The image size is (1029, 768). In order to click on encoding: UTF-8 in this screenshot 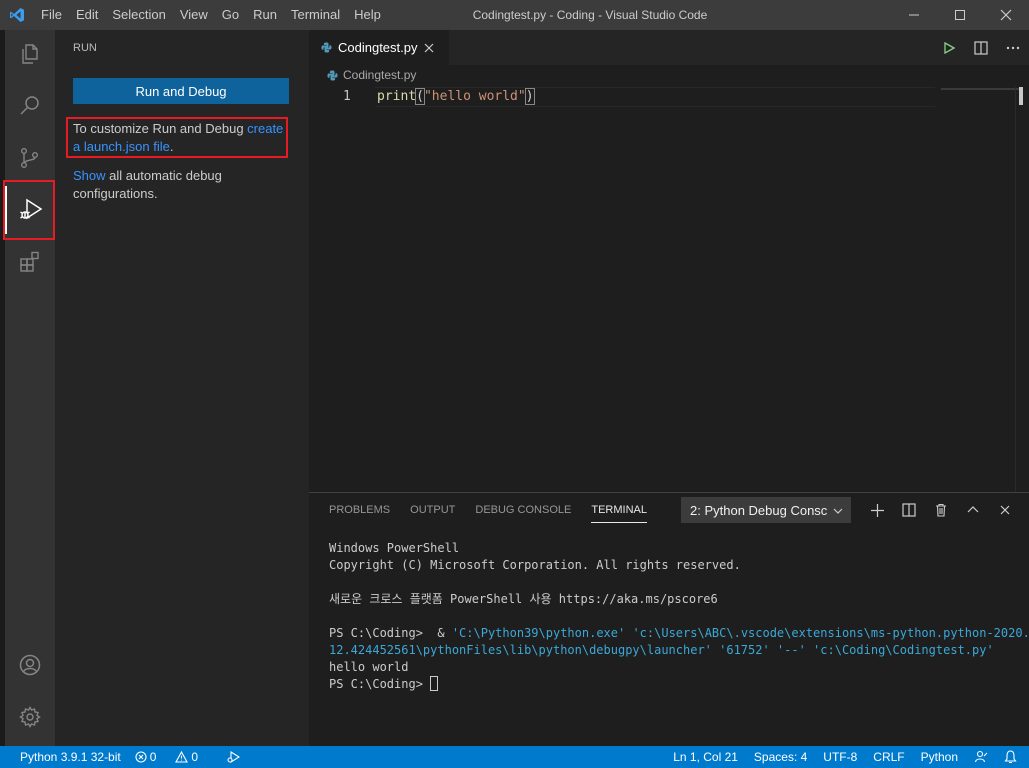, I will do `click(840, 757)`.